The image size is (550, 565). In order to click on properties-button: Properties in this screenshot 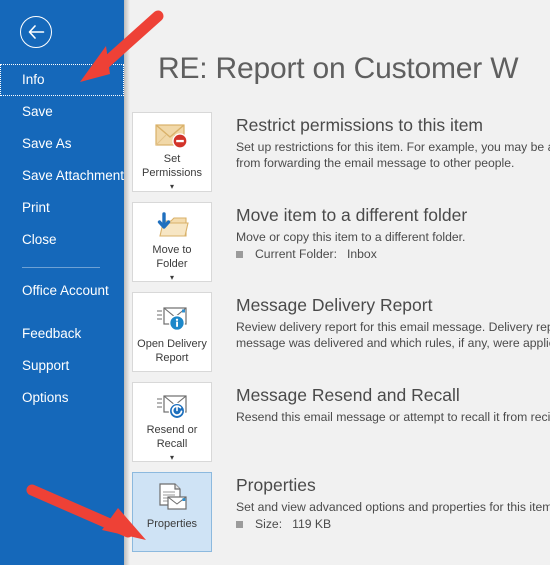, I will do `click(172, 512)`.